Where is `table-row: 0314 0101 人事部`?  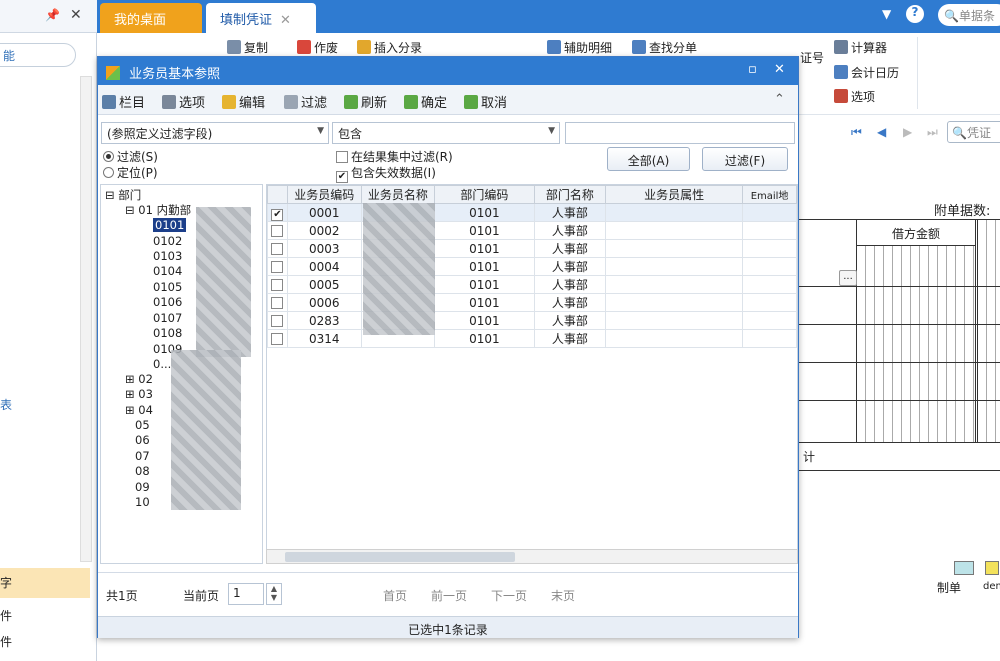 table-row: 0314 0101 人事部 is located at coordinates (532, 338).